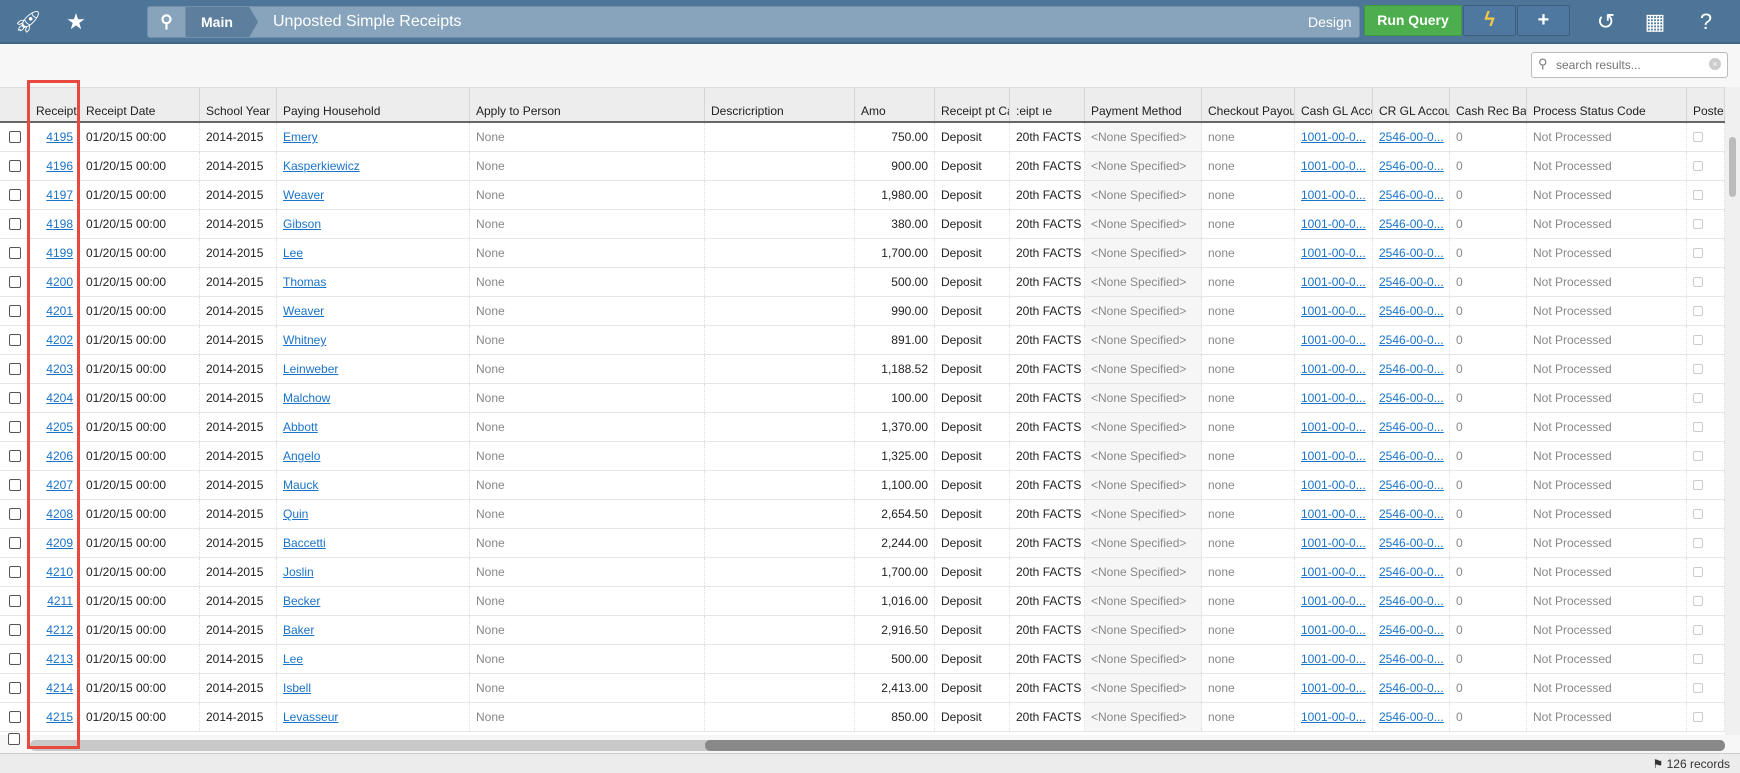 The height and width of the screenshot is (773, 1740). I want to click on hh-value: Weaver, so click(303, 195).